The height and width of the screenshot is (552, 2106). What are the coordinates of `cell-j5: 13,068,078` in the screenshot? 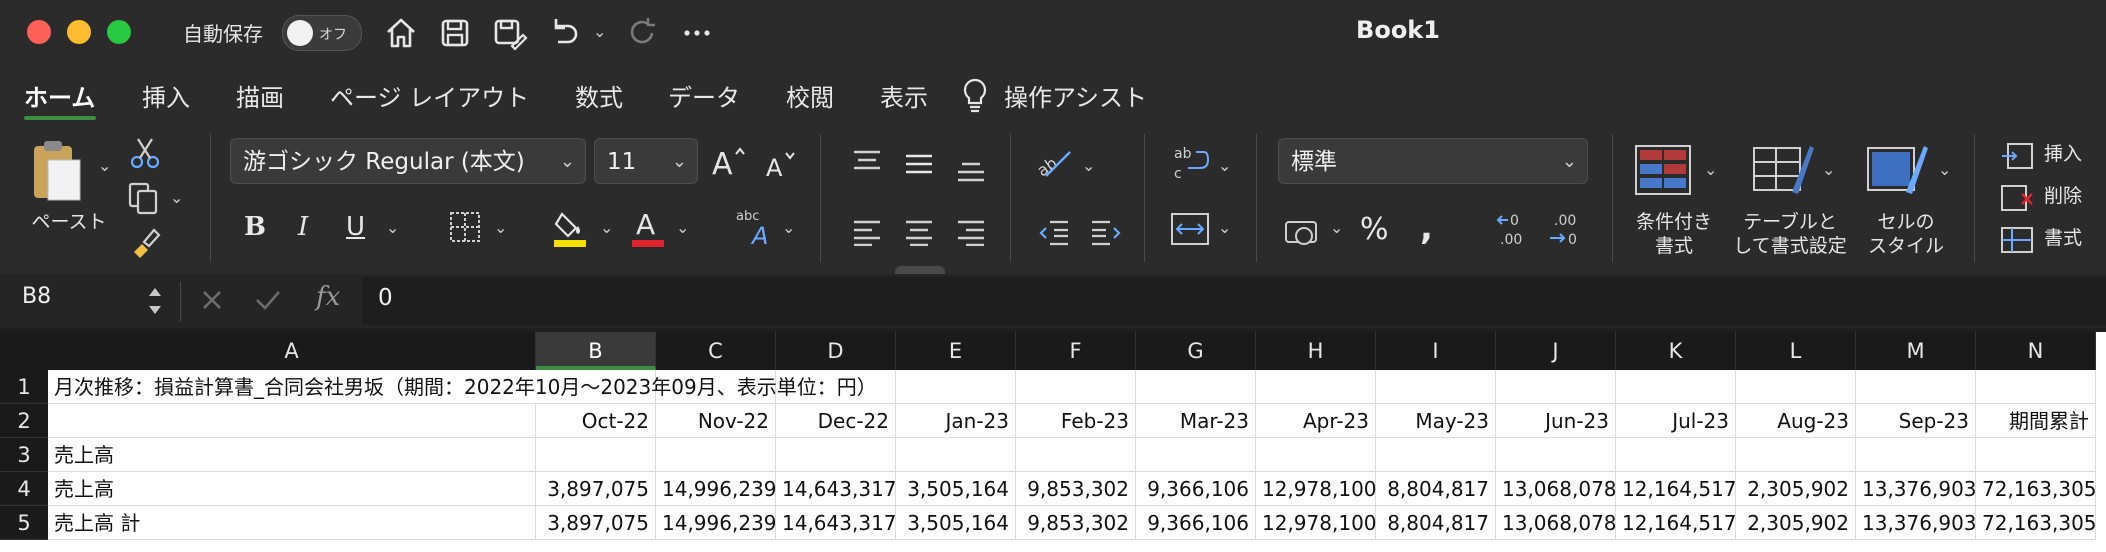 It's located at (1556, 523).